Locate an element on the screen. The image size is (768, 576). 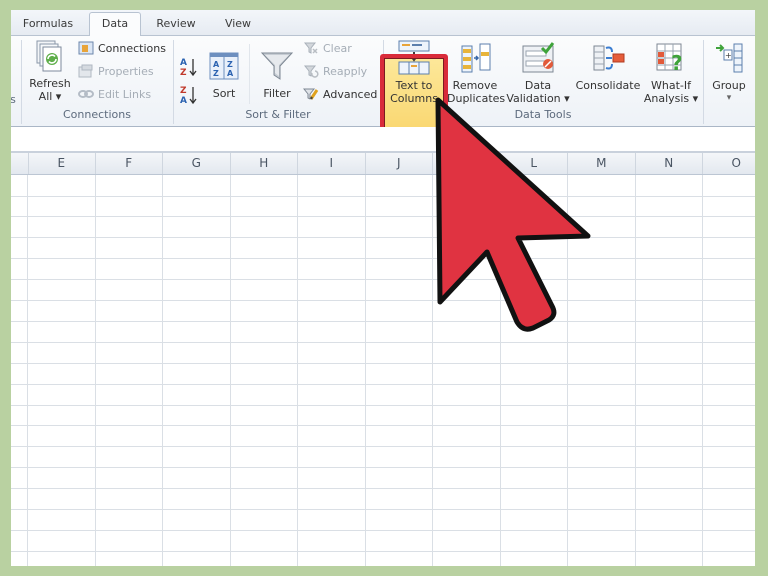
arrow-pointer-icon is located at coordinates (513, 214).